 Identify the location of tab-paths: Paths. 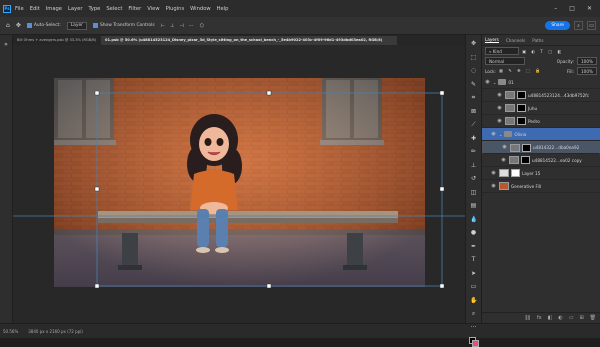
(537, 40).